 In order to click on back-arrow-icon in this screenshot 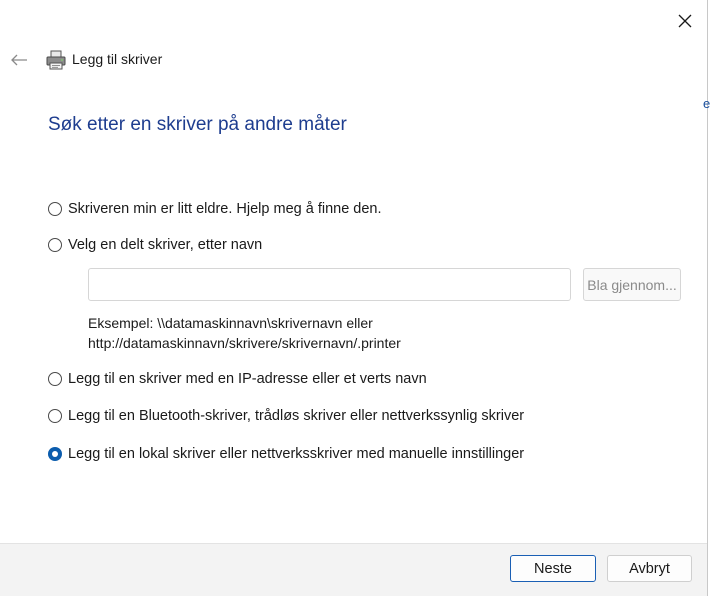, I will do `click(19, 60)`.